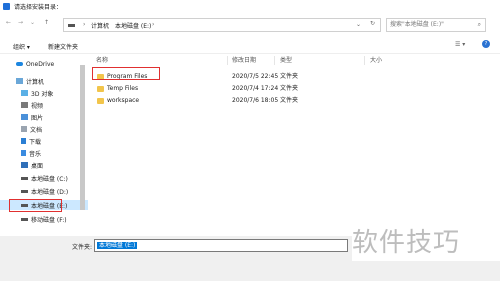  I want to click on app-icon, so click(6, 6).